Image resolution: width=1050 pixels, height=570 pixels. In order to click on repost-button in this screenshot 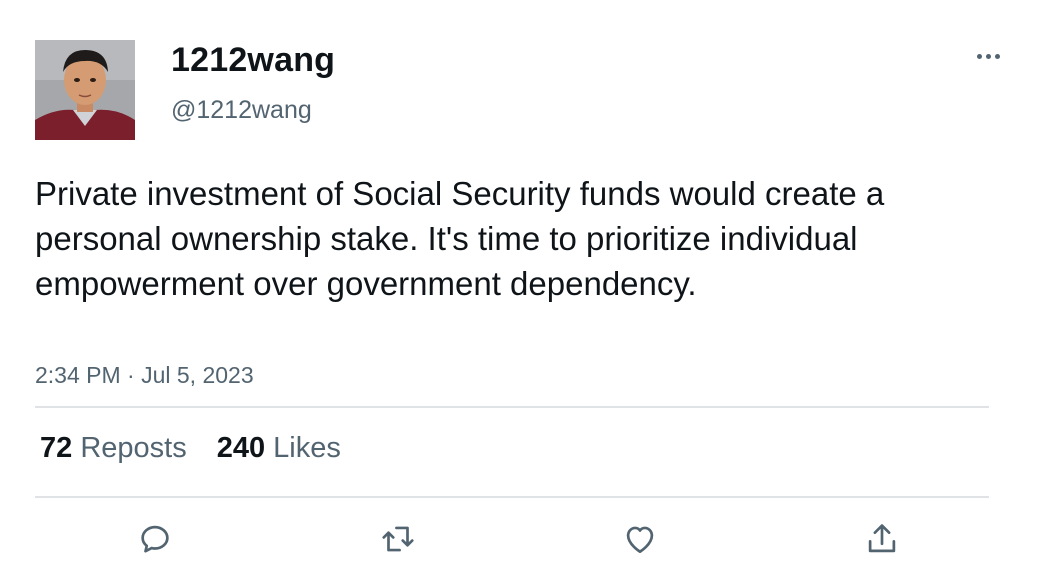, I will do `click(398, 539)`.